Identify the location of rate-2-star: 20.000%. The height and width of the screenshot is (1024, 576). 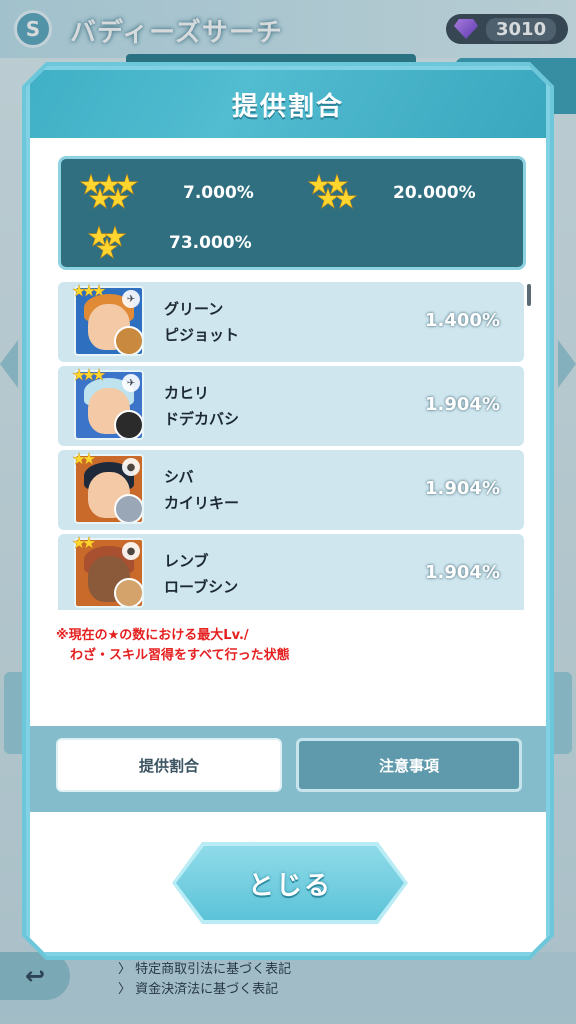
(391, 193).